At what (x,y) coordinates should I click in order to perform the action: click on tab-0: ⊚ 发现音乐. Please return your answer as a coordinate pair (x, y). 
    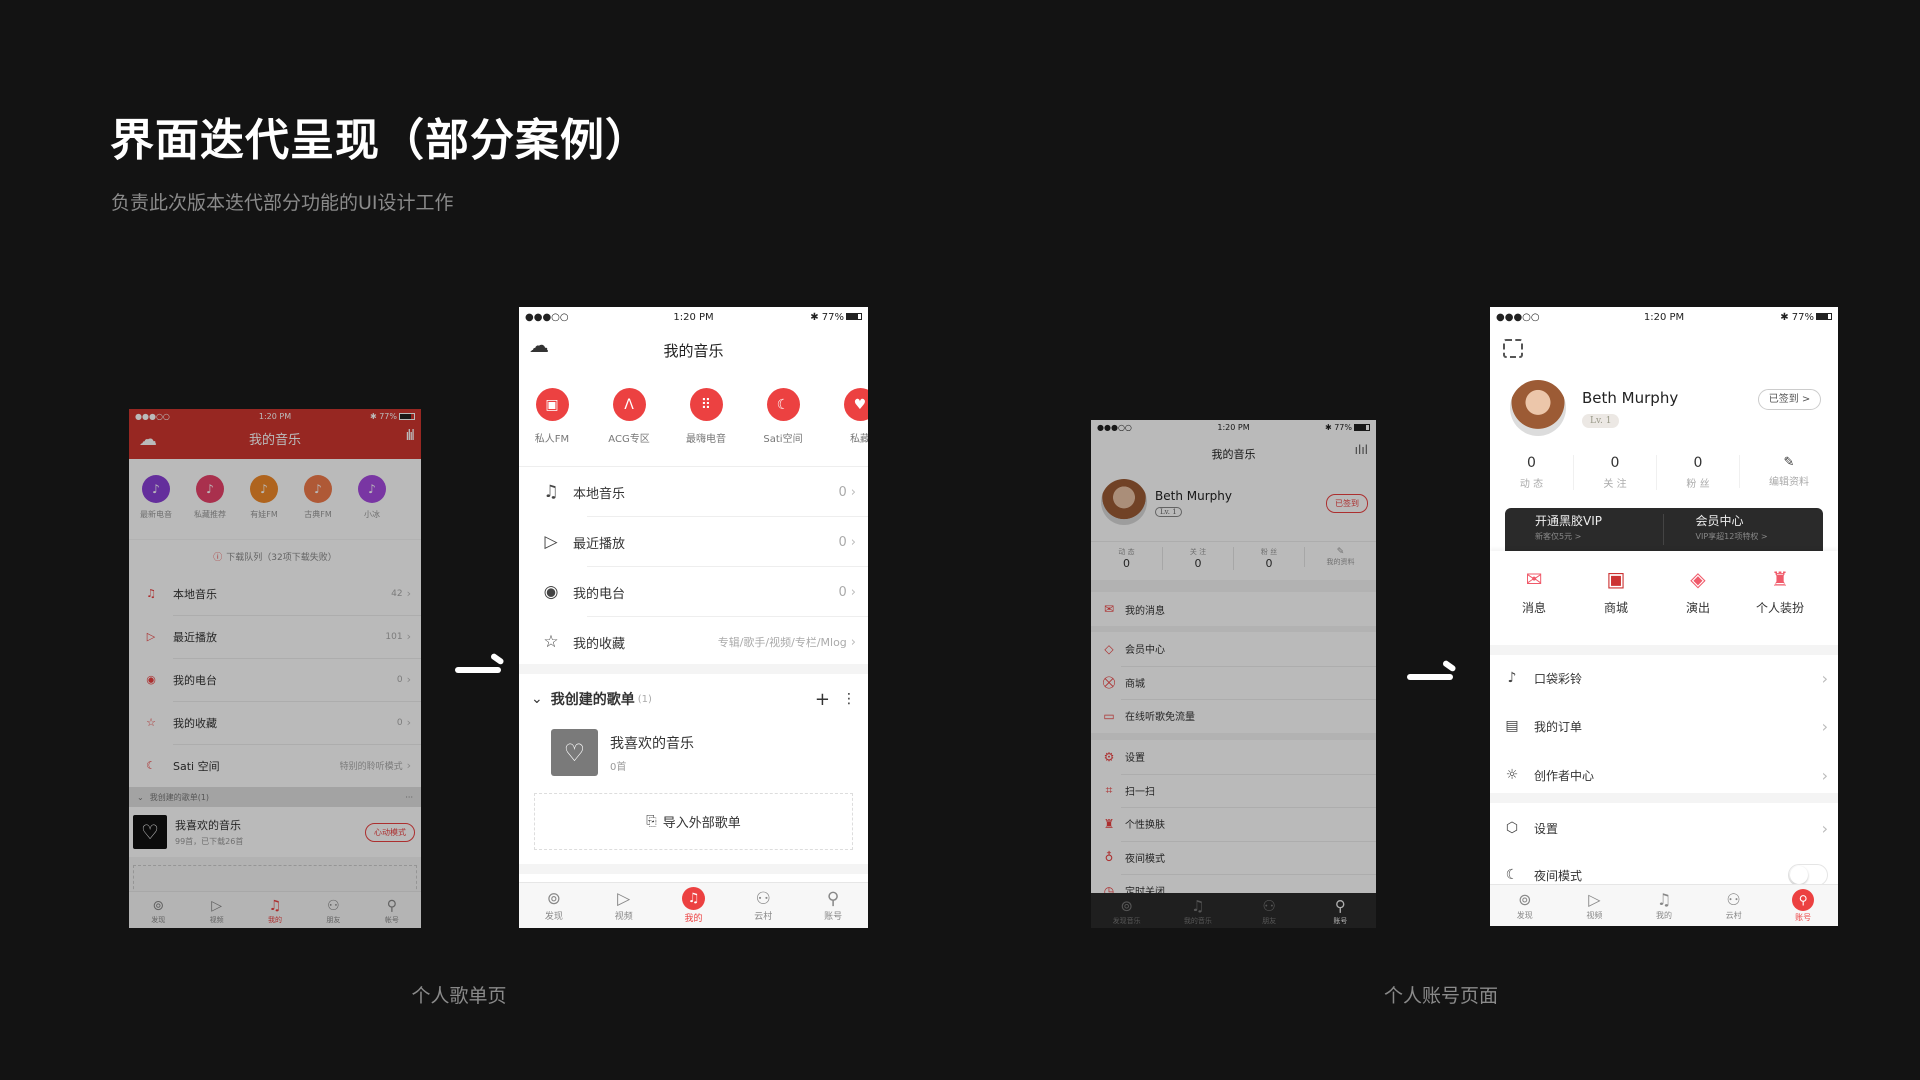
    Looking at the image, I should click on (1126, 910).